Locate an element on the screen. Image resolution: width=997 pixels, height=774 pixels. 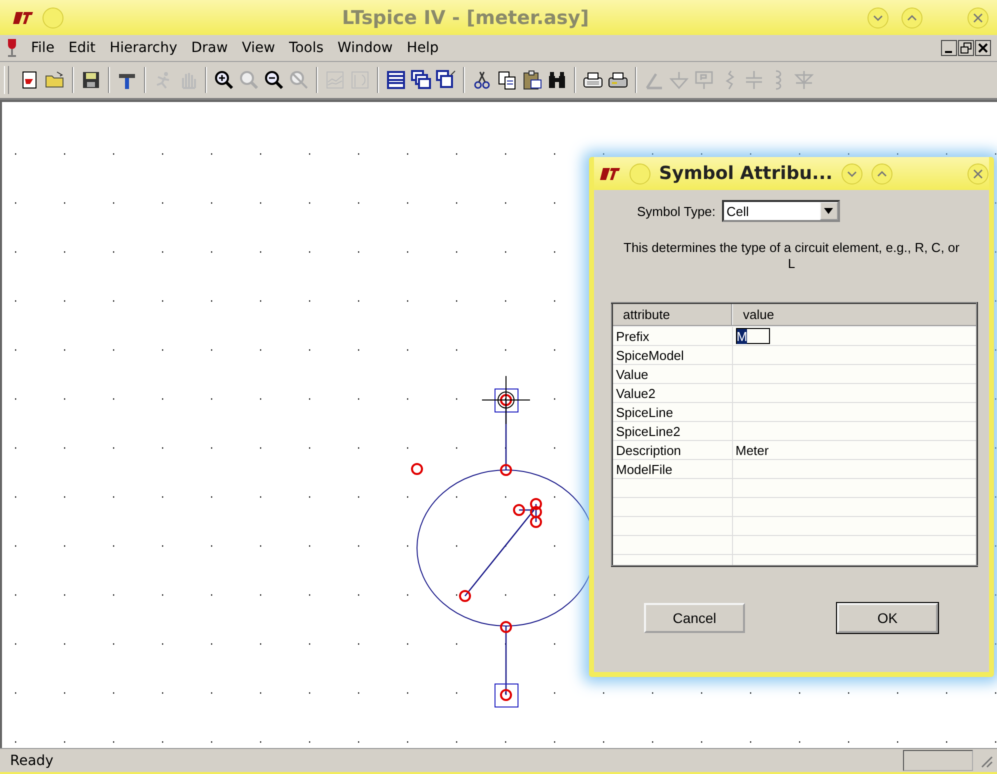
copy-icon is located at coordinates (507, 80).